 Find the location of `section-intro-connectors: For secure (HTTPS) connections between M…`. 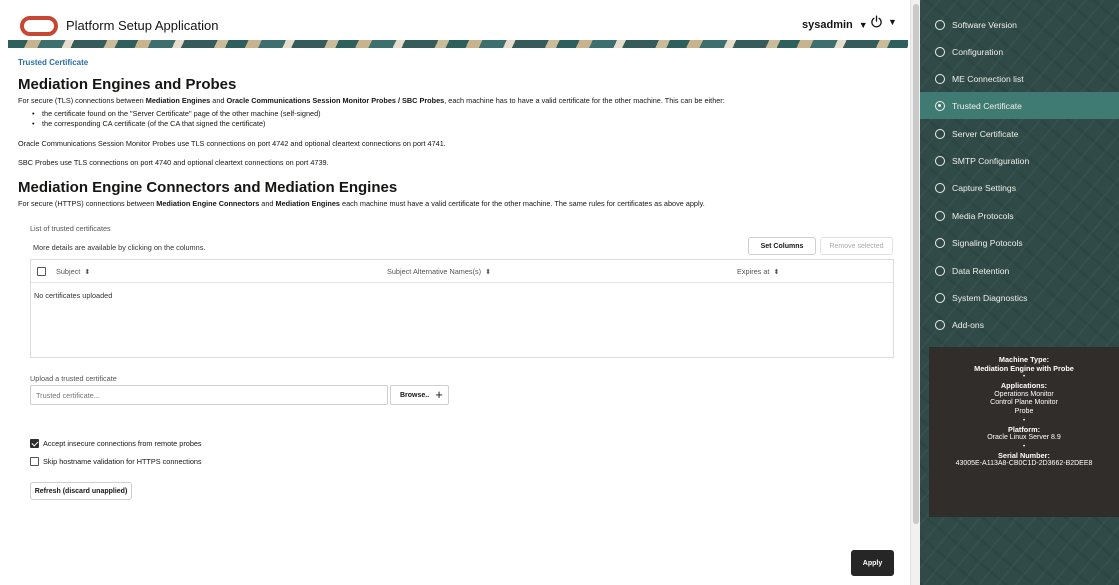

section-intro-connectors: For secure (HTTPS) connections between M… is located at coordinates (361, 204).